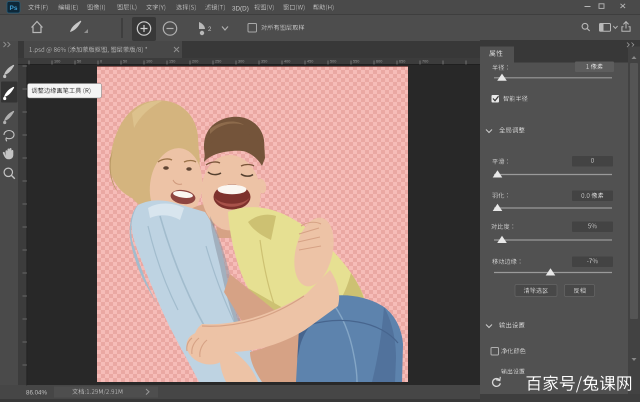  Describe the element at coordinates (172, 62) in the screenshot. I see `svg-text: 150` at that location.